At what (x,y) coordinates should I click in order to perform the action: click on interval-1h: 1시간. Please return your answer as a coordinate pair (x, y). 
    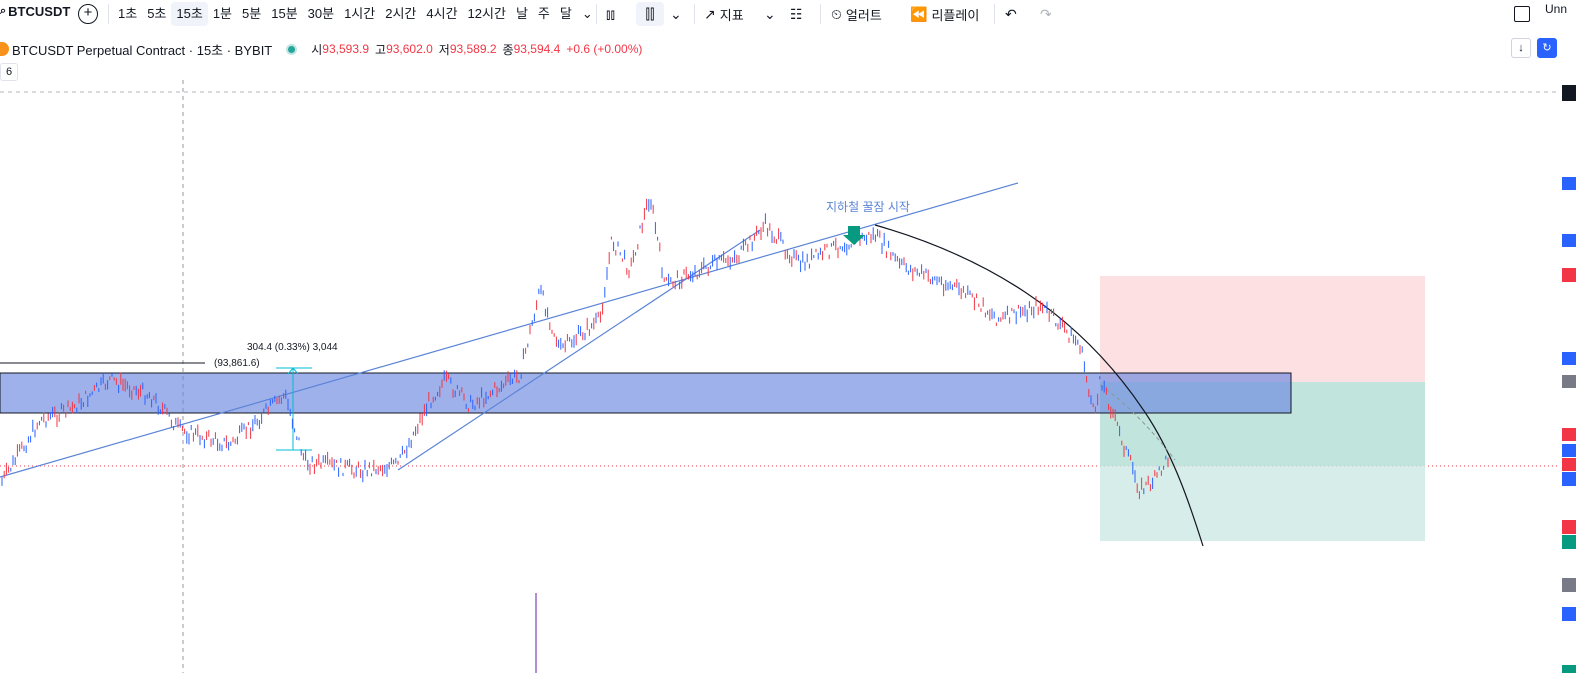
    Looking at the image, I should click on (359, 14).